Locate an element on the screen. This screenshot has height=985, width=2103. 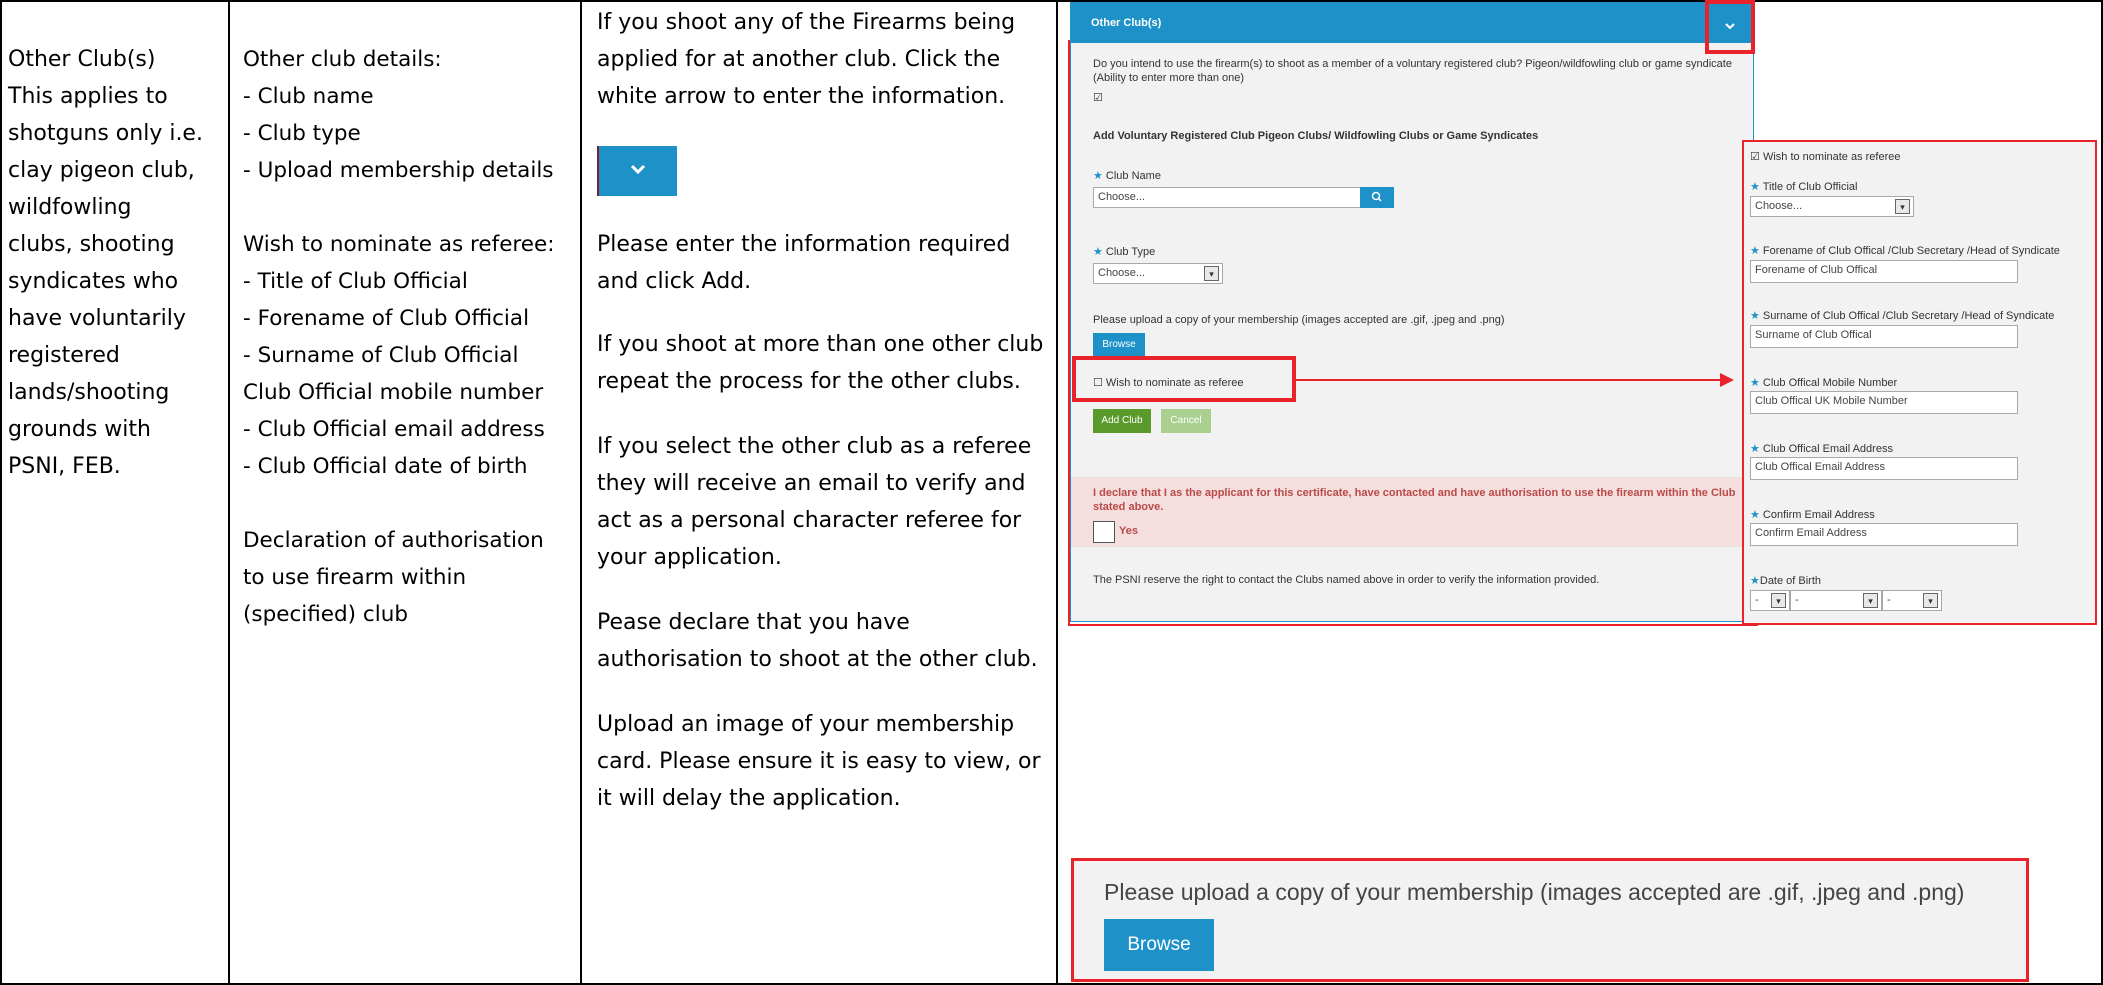
confirm-email-label: ★ Confirm Email Address is located at coordinates (1812, 515).